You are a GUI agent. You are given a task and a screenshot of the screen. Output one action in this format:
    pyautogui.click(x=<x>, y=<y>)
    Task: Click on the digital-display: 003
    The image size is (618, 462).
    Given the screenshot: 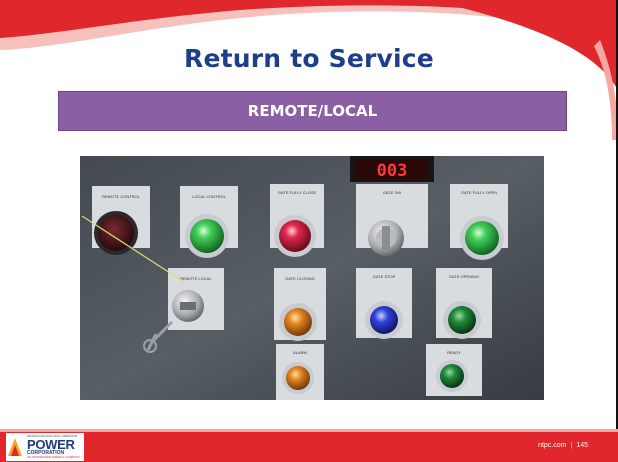 What is the action you would take?
    pyautogui.click(x=392, y=169)
    